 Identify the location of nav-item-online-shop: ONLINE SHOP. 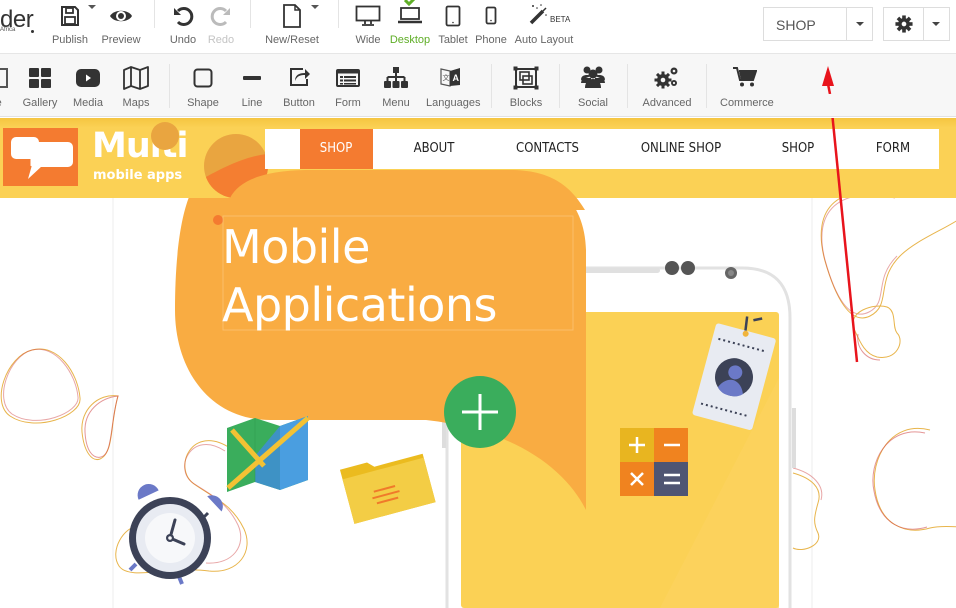
(681, 149).